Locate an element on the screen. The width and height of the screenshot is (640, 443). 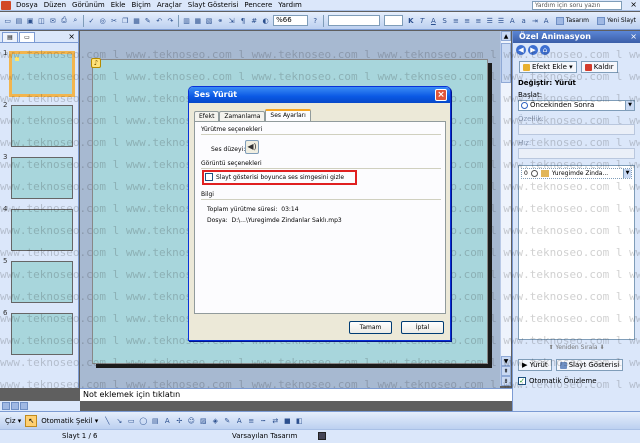
help-icon: ? is located at coordinates (315, 20).